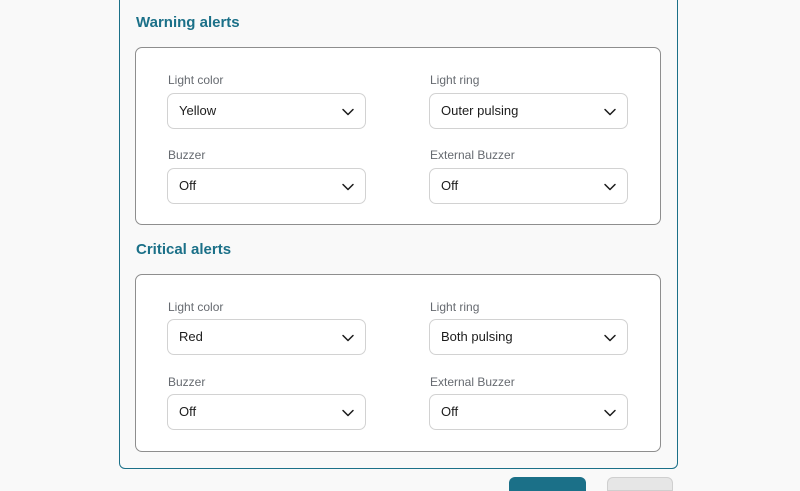 The height and width of the screenshot is (491, 800). I want to click on critical-buzzer-select: Off, so click(266, 412).